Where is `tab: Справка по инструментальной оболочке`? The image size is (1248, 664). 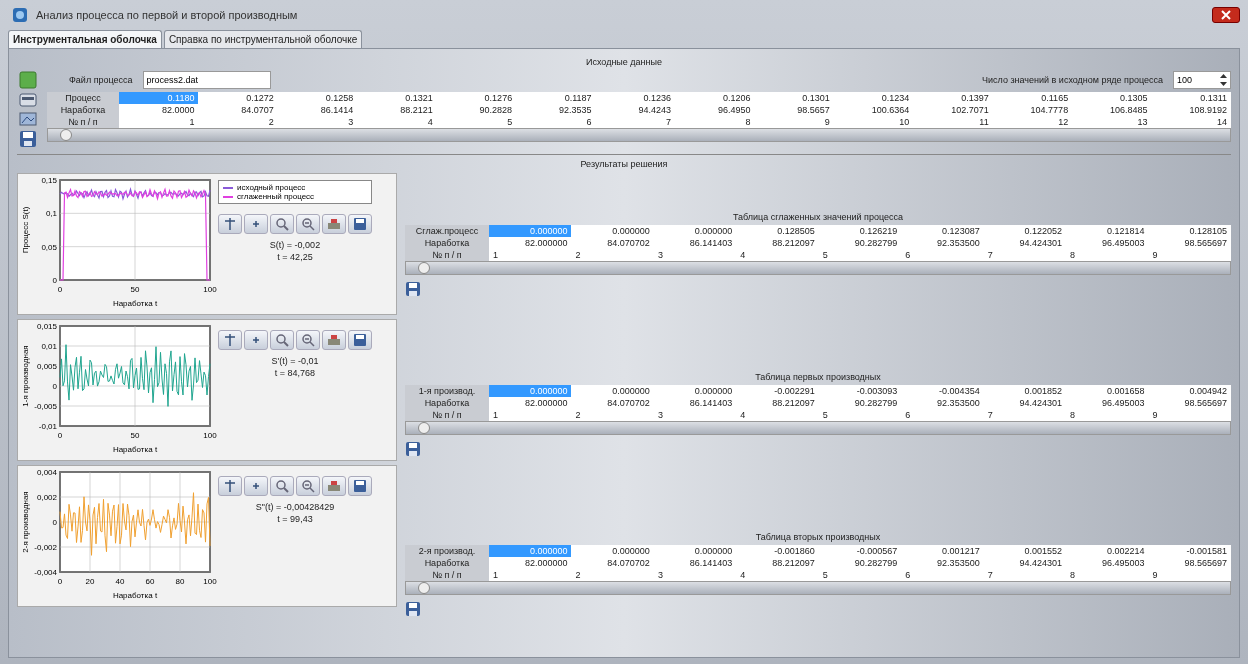 tab: Справка по инструментальной оболочке is located at coordinates (263, 39).